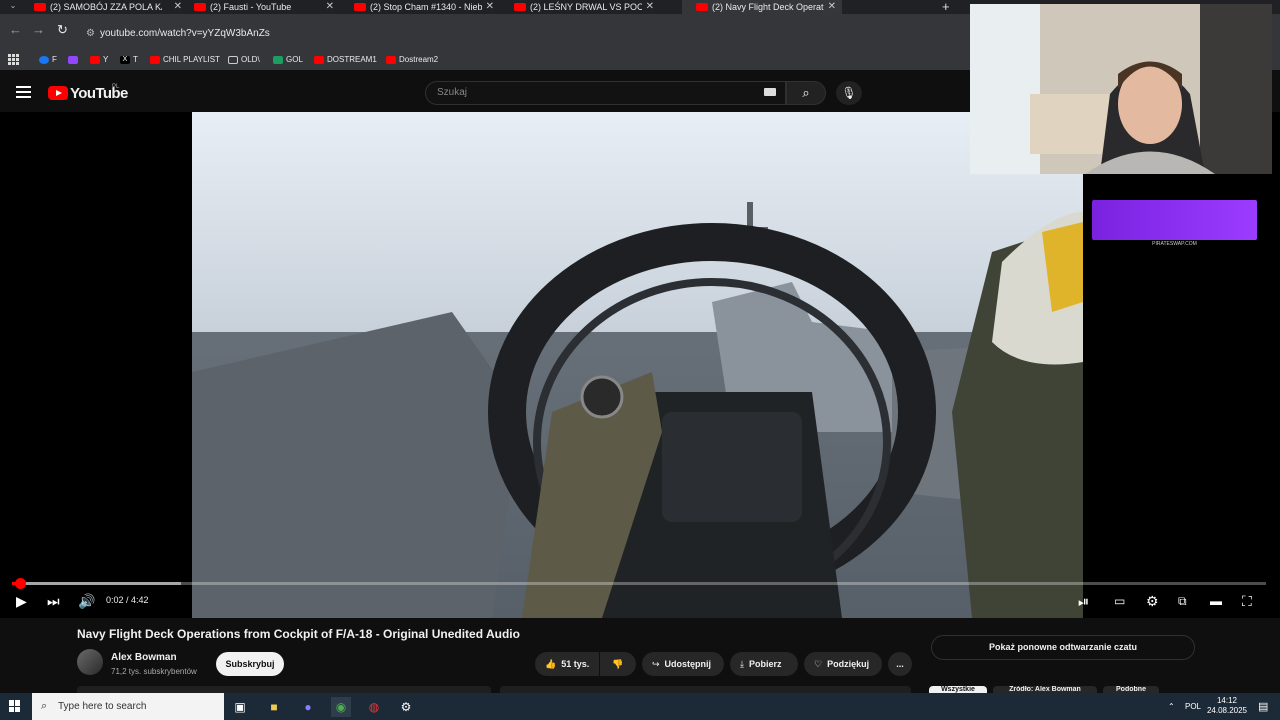 The width and height of the screenshot is (1280, 720). Describe the element at coordinates (127, 600) in the screenshot. I see `time-display: 0:02 / 4:42` at that location.